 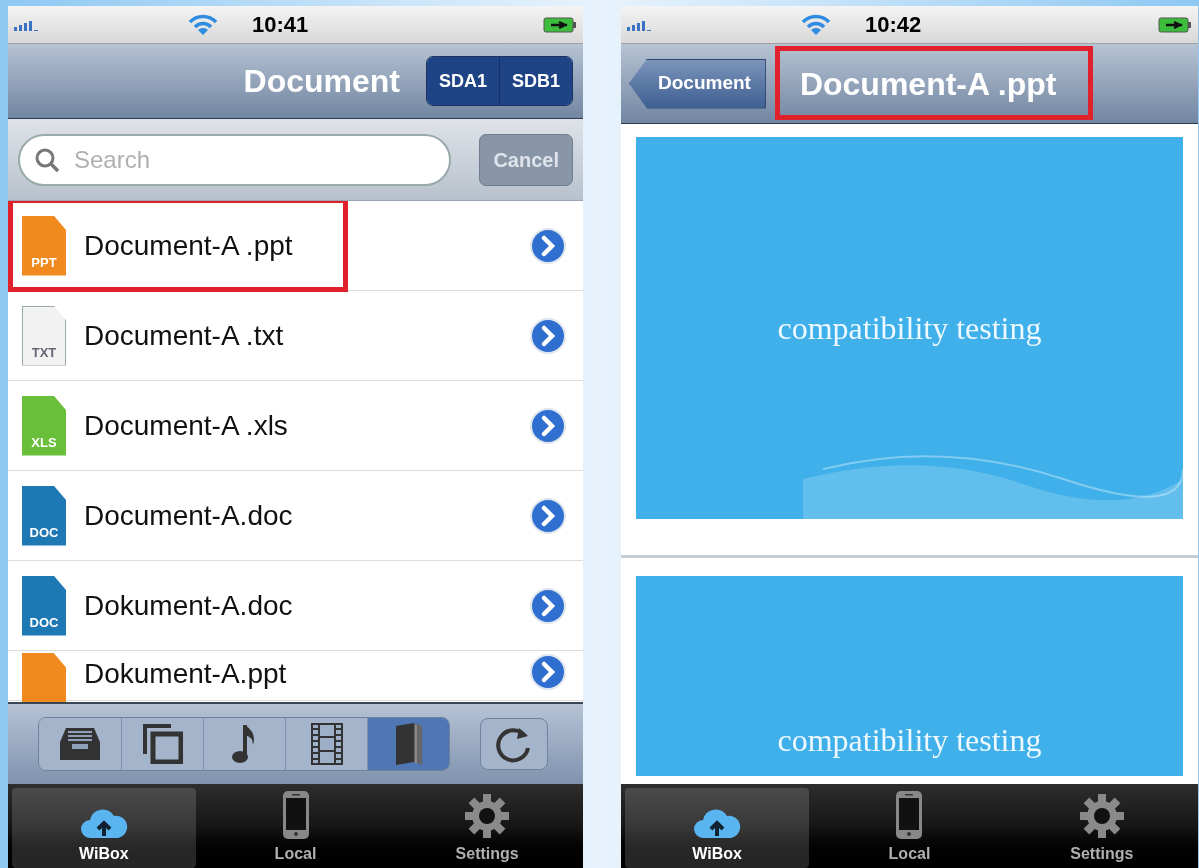 What do you see at coordinates (893, 25) in the screenshot?
I see `status-time: 10:42` at bounding box center [893, 25].